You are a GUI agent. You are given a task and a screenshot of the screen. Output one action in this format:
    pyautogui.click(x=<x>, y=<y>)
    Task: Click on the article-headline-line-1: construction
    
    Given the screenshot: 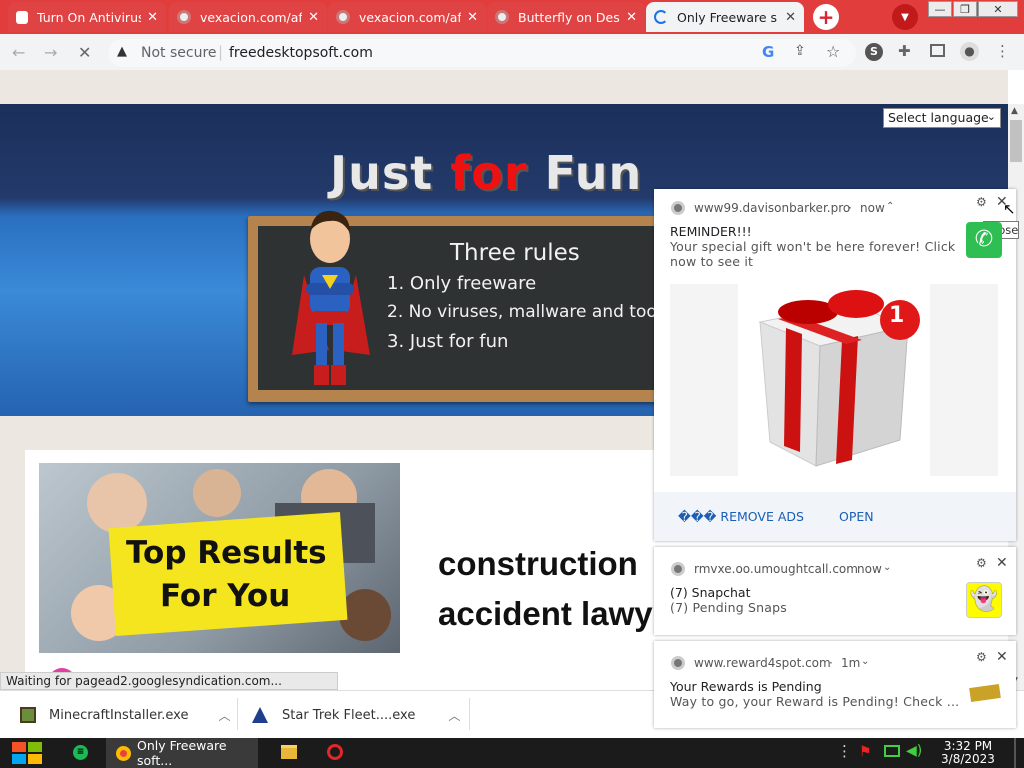 What is the action you would take?
    pyautogui.click(x=538, y=564)
    